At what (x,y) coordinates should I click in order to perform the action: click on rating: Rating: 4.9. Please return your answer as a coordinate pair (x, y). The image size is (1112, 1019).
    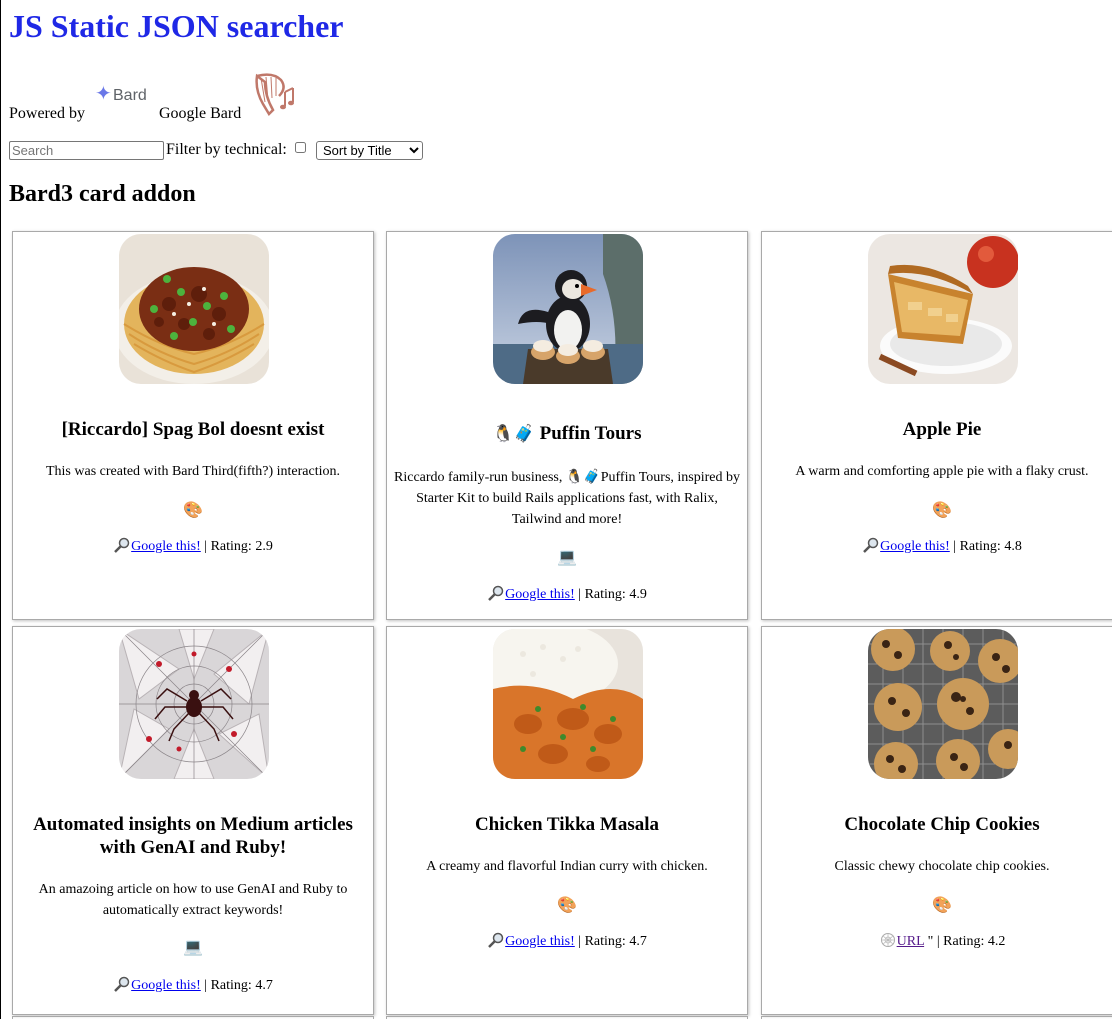
    Looking at the image, I should click on (615, 594).